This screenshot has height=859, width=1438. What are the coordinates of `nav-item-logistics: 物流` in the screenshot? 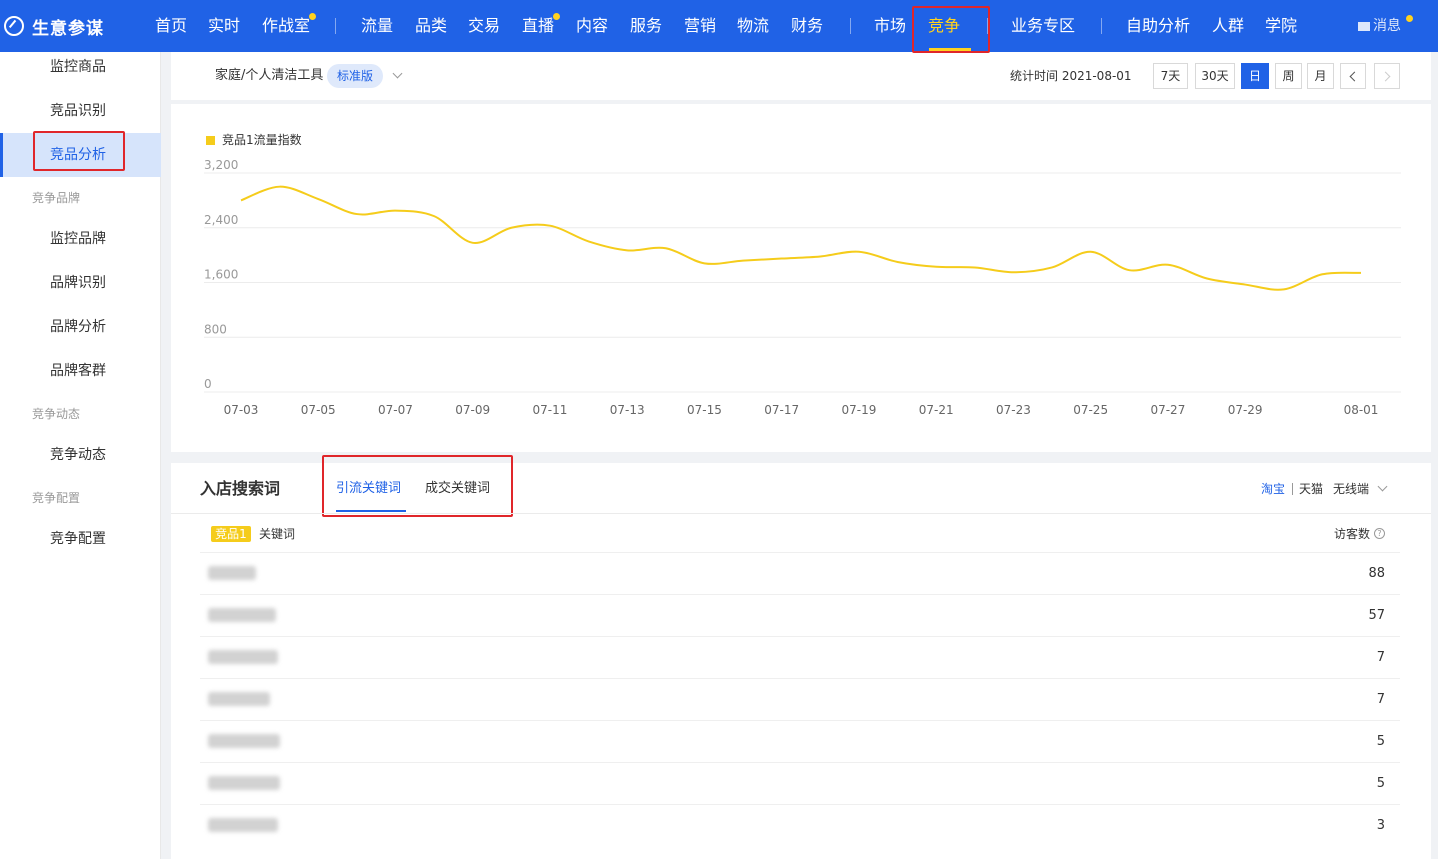 It's located at (753, 26).